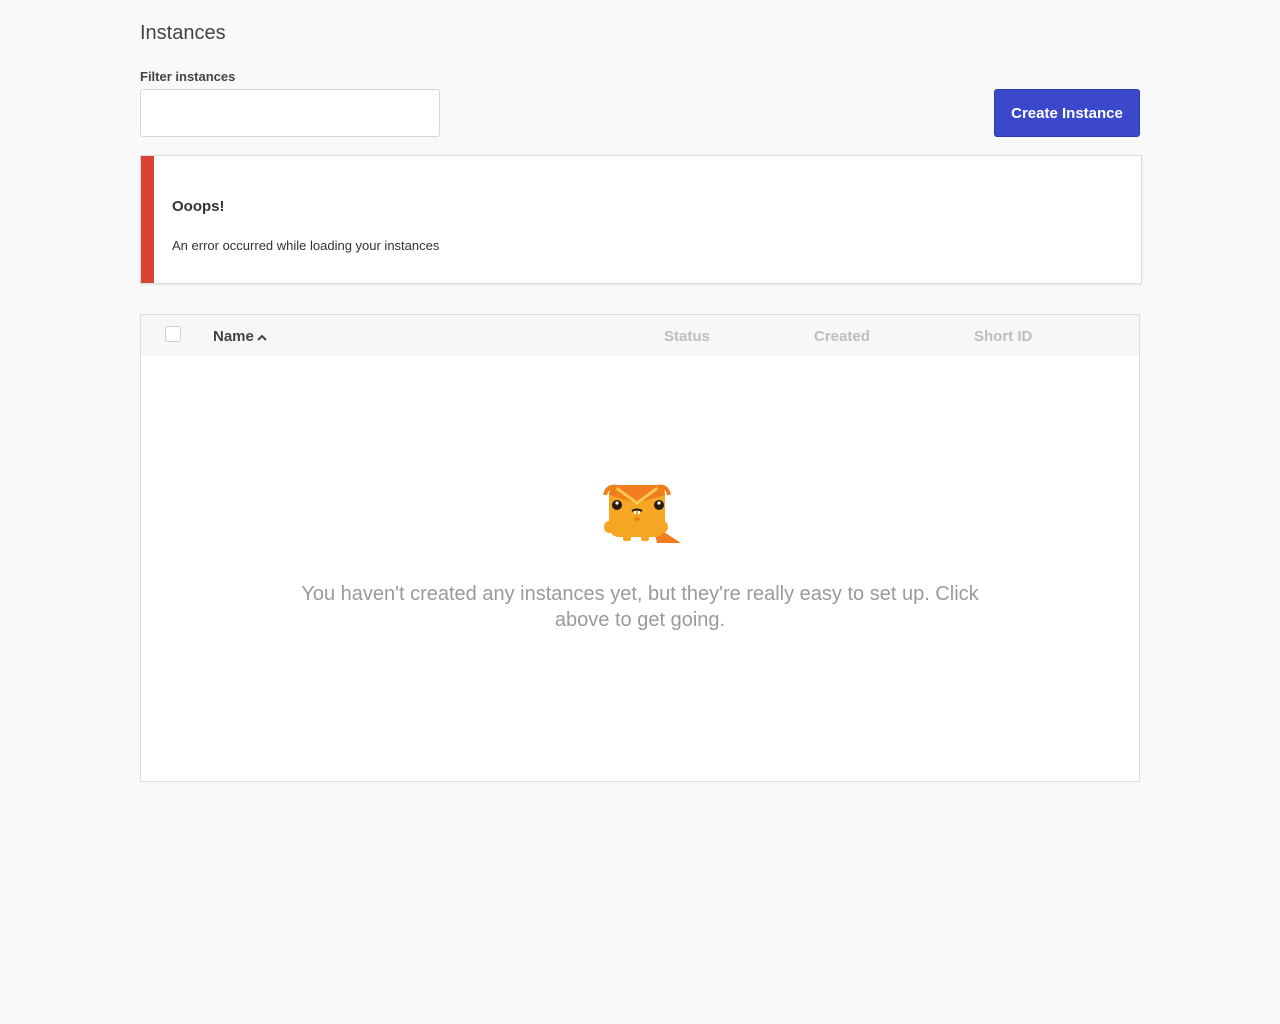  What do you see at coordinates (1003, 336) in the screenshot?
I see `column-header-short-id: Short ID` at bounding box center [1003, 336].